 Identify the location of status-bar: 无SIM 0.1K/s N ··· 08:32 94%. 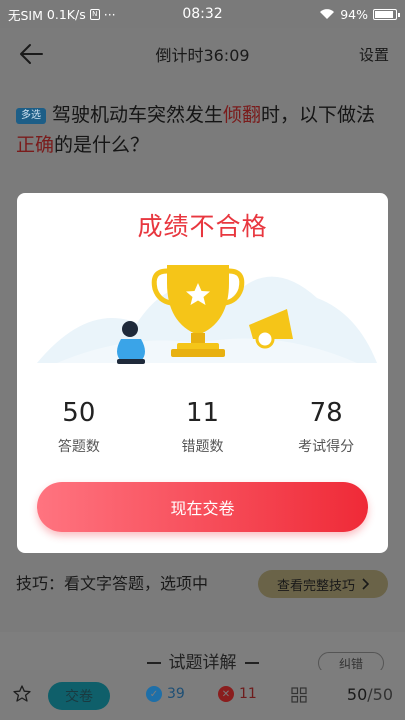
(202, 14).